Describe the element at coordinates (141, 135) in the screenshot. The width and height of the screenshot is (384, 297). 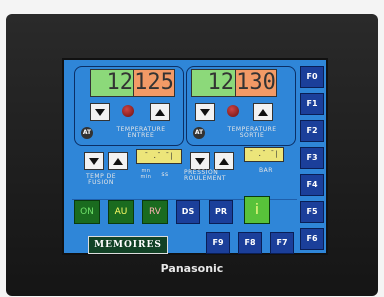
I see `temp-entree-label-line2: ENTREE` at that location.